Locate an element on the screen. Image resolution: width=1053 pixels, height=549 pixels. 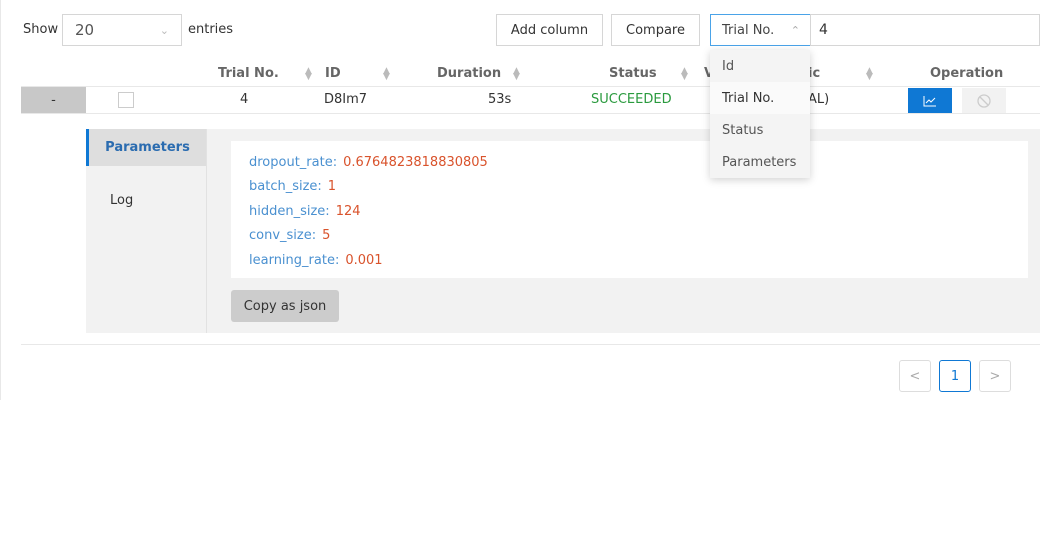
parameter-value: 5 is located at coordinates (326, 236).